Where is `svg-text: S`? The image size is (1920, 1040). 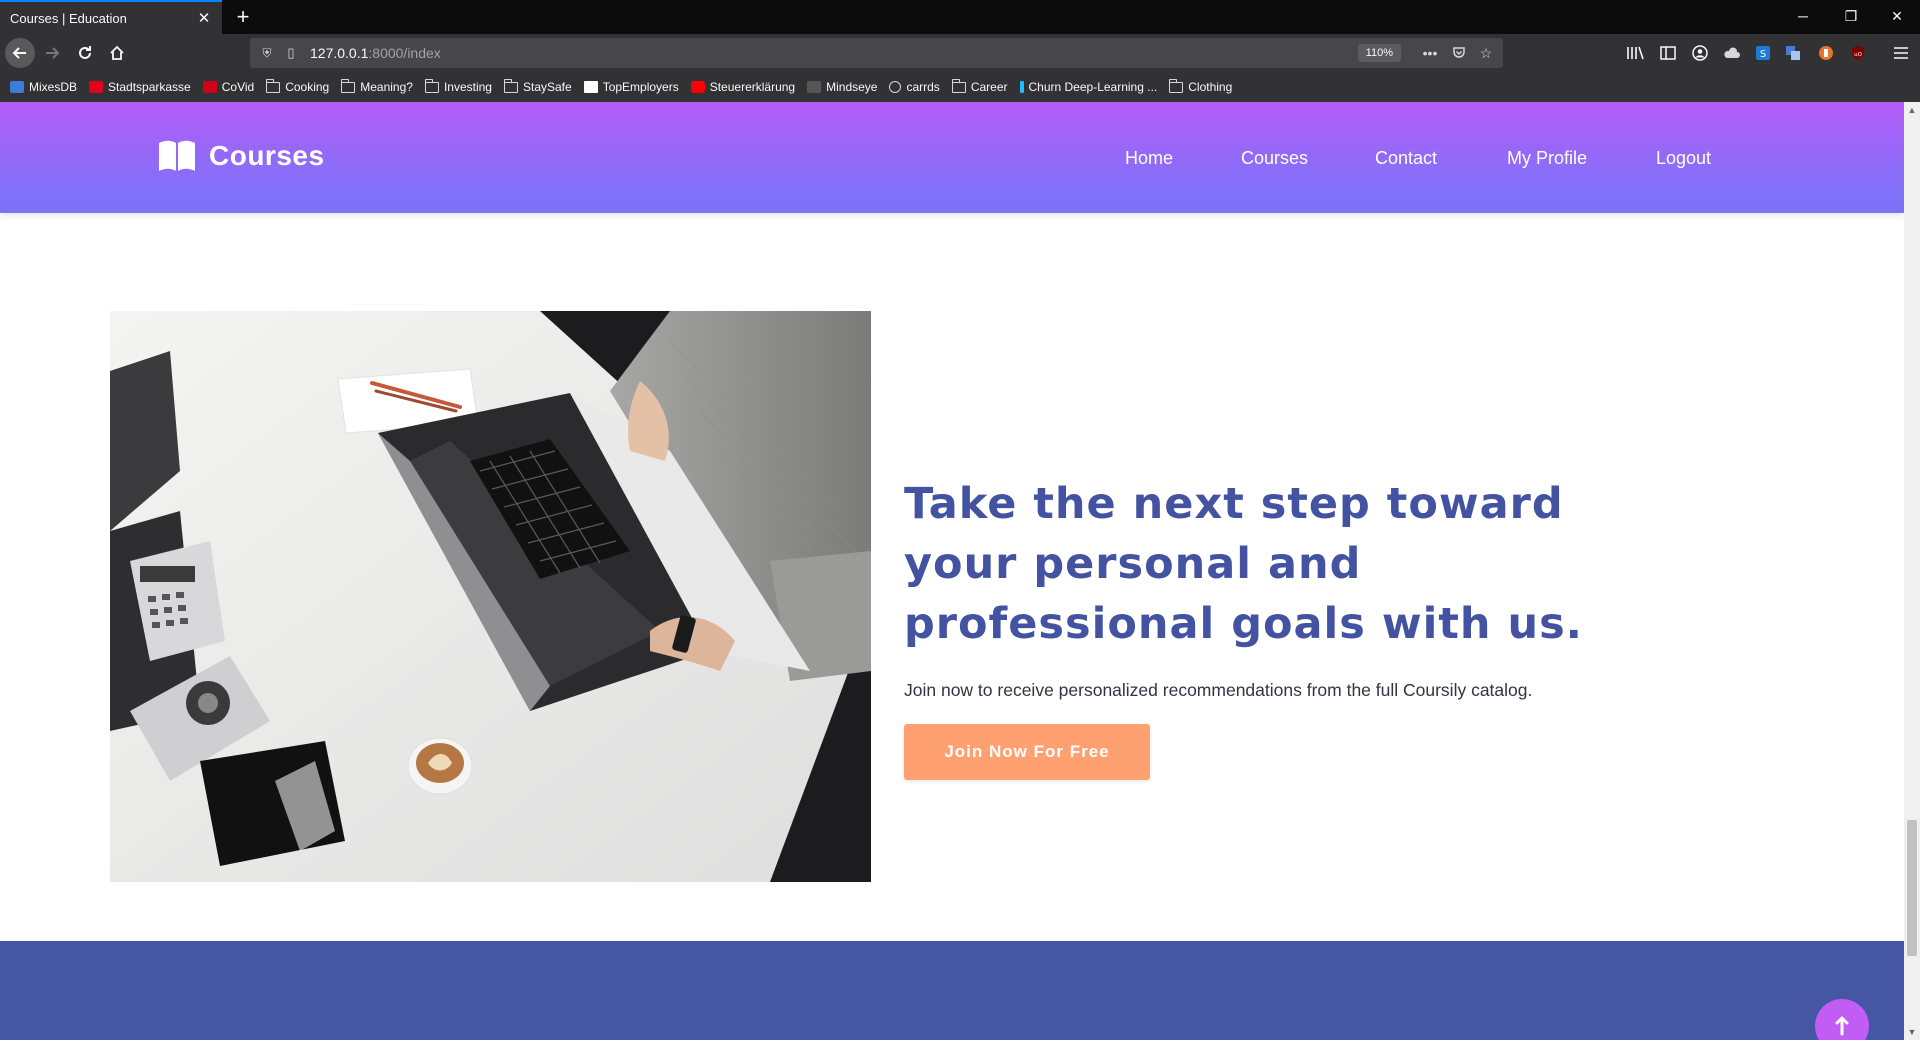
svg-text: S is located at coordinates (1763, 54).